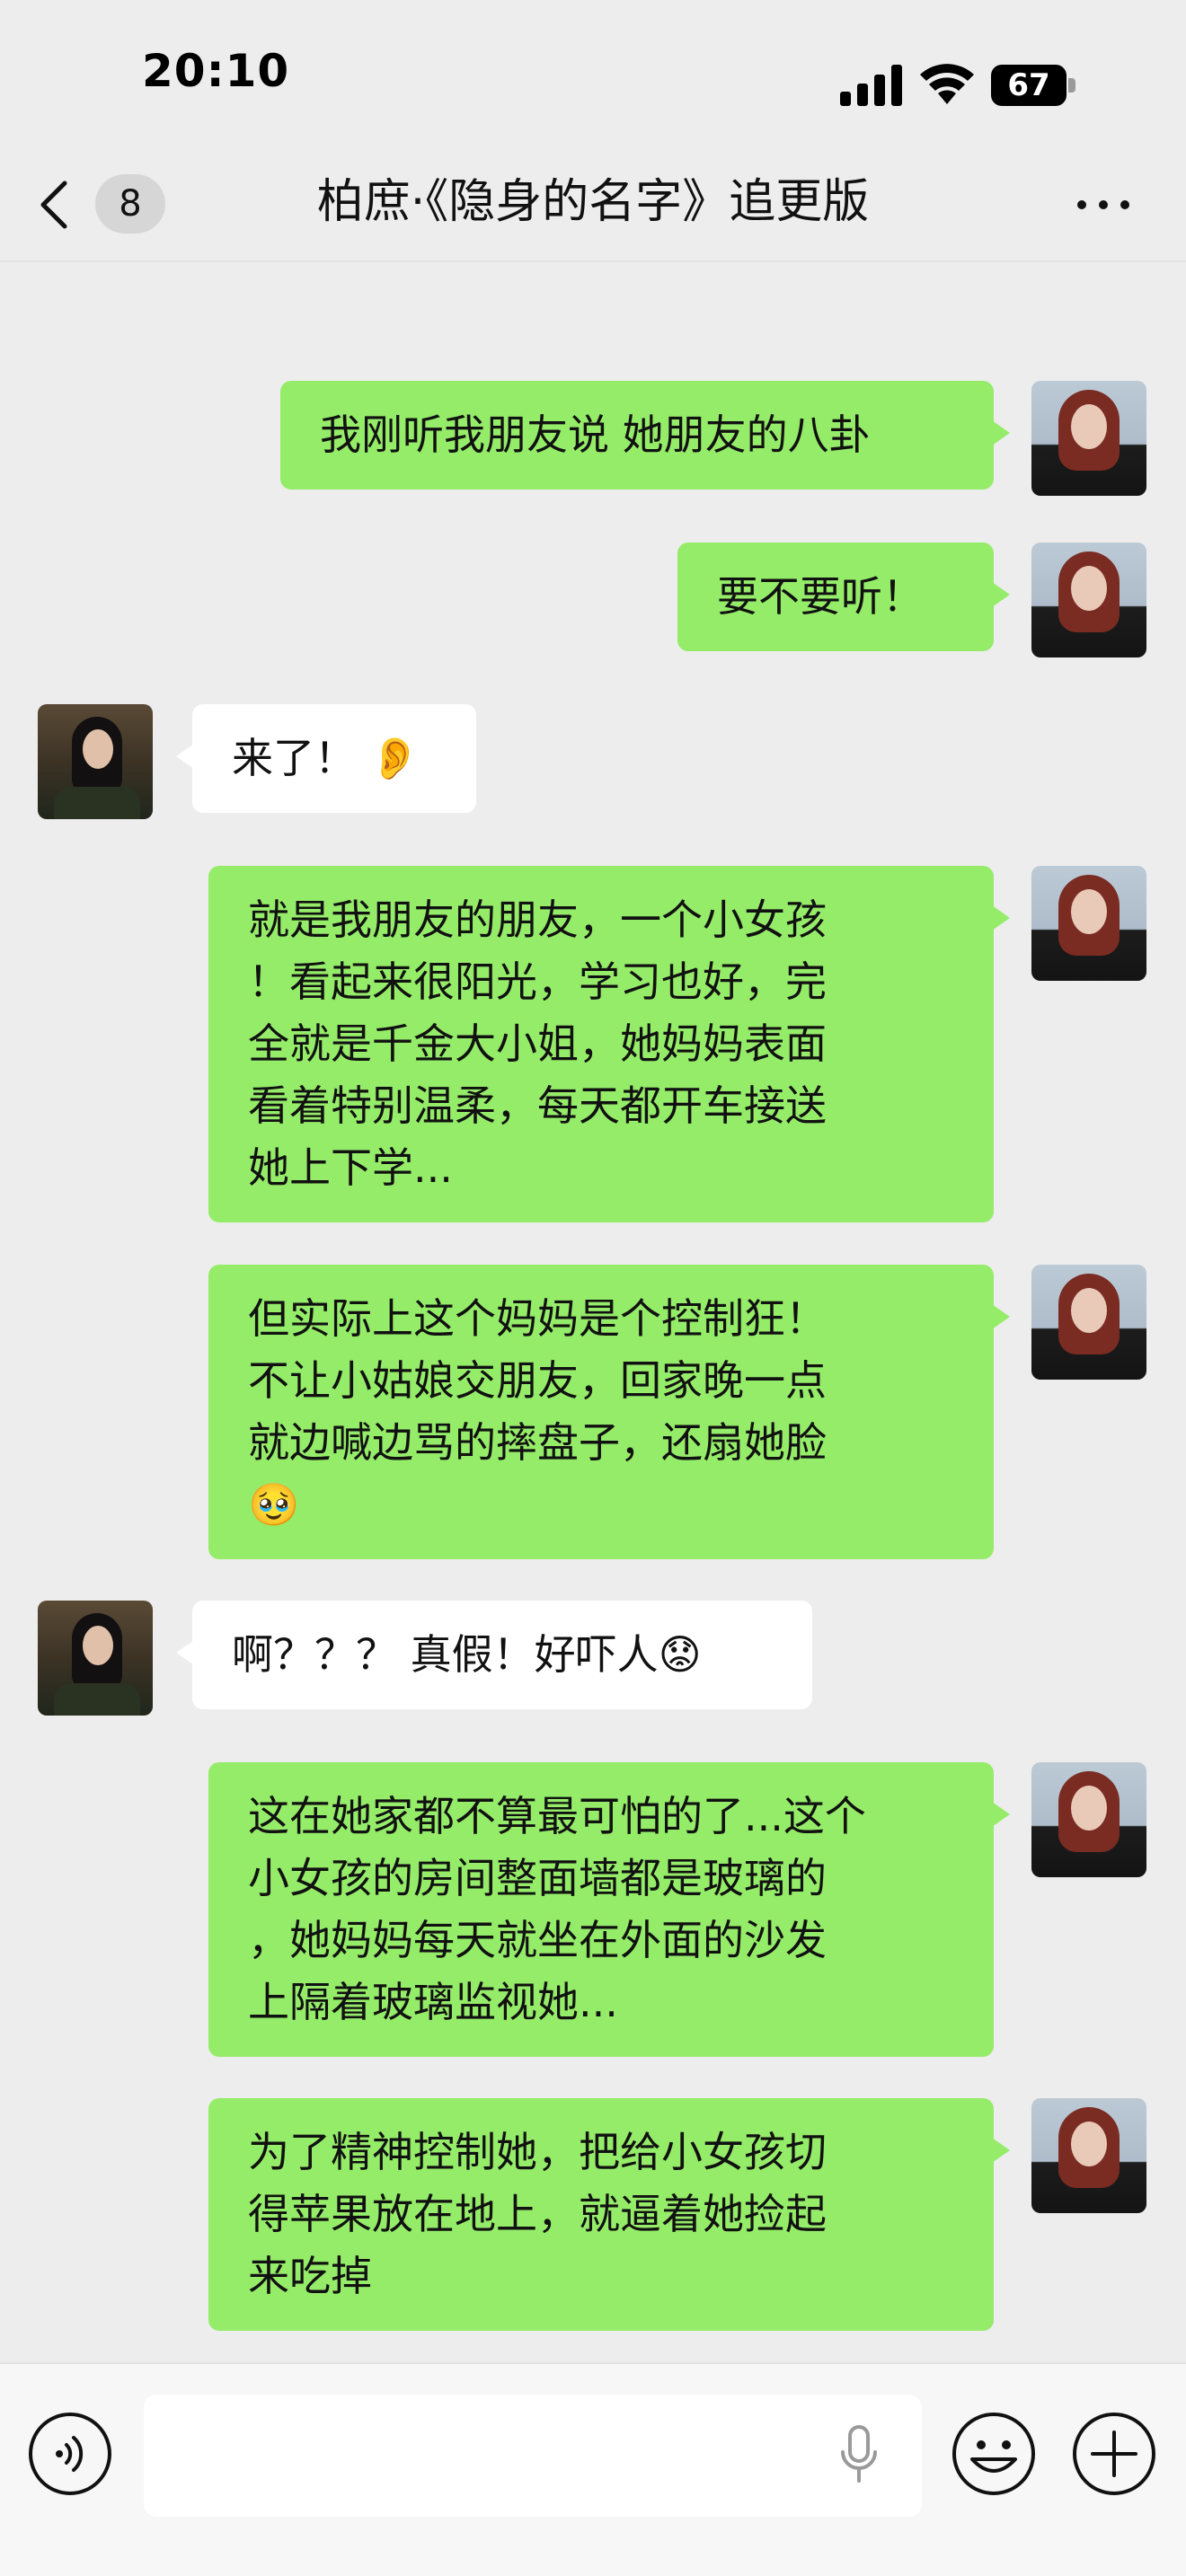  What do you see at coordinates (533, 2456) in the screenshot?
I see `message-input` at bounding box center [533, 2456].